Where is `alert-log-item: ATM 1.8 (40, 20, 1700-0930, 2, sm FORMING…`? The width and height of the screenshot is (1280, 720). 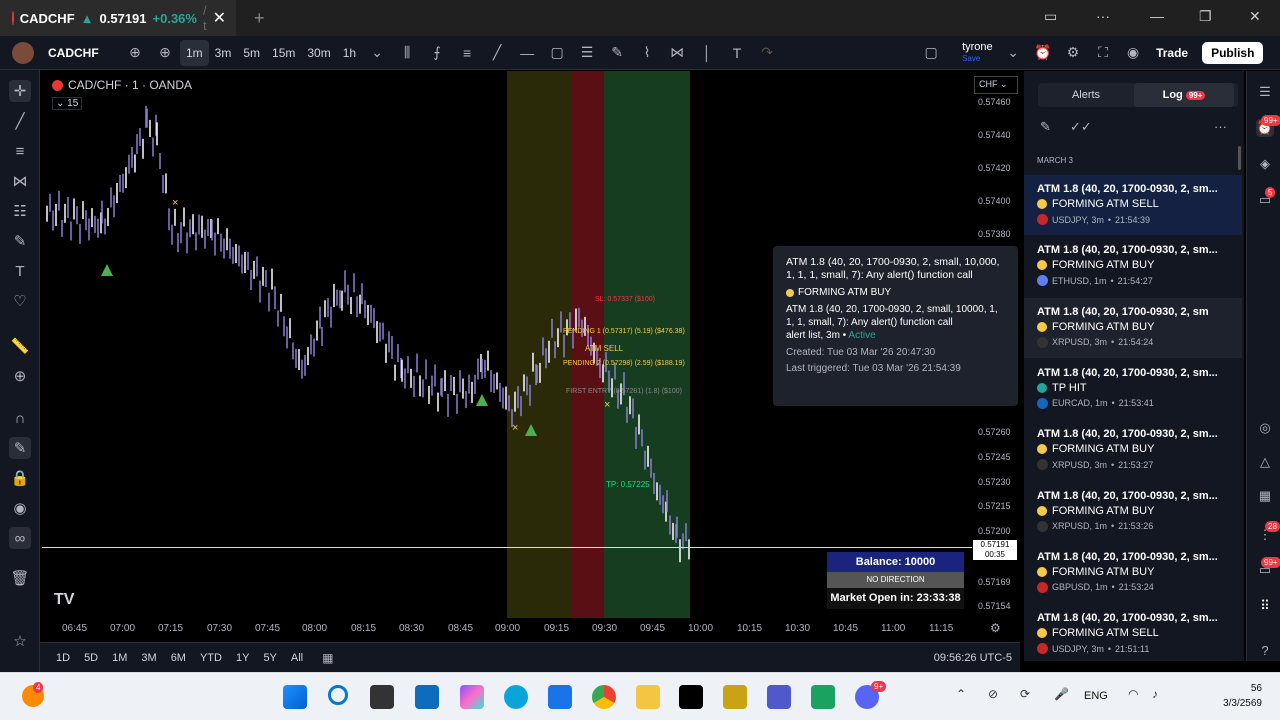
alert-log-item: ATM 1.8 (40, 20, 1700-0930, 2, sm FORMING… is located at coordinates (1133, 327).